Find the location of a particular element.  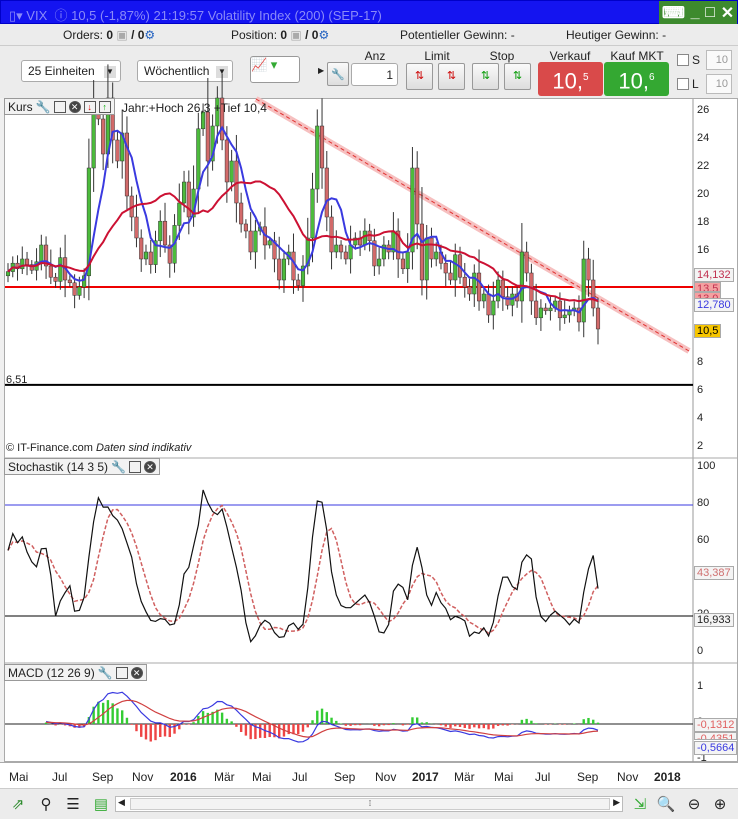

stoch-d-line is located at coordinates (303, 569).